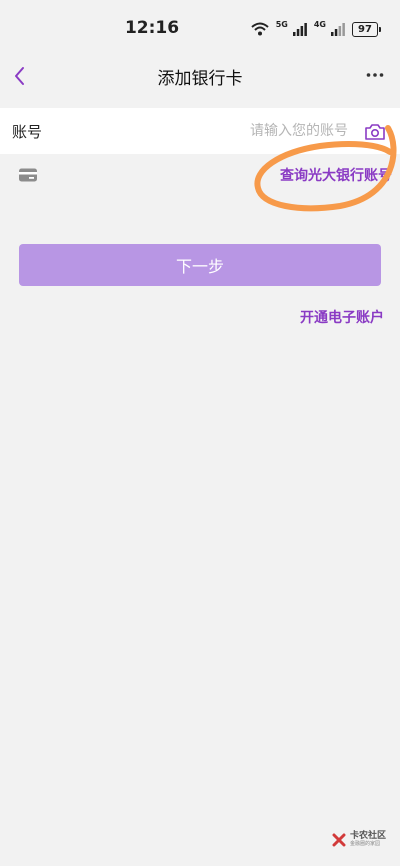 The image size is (400, 866). I want to click on signal-4g-label: 4G, so click(319, 24).